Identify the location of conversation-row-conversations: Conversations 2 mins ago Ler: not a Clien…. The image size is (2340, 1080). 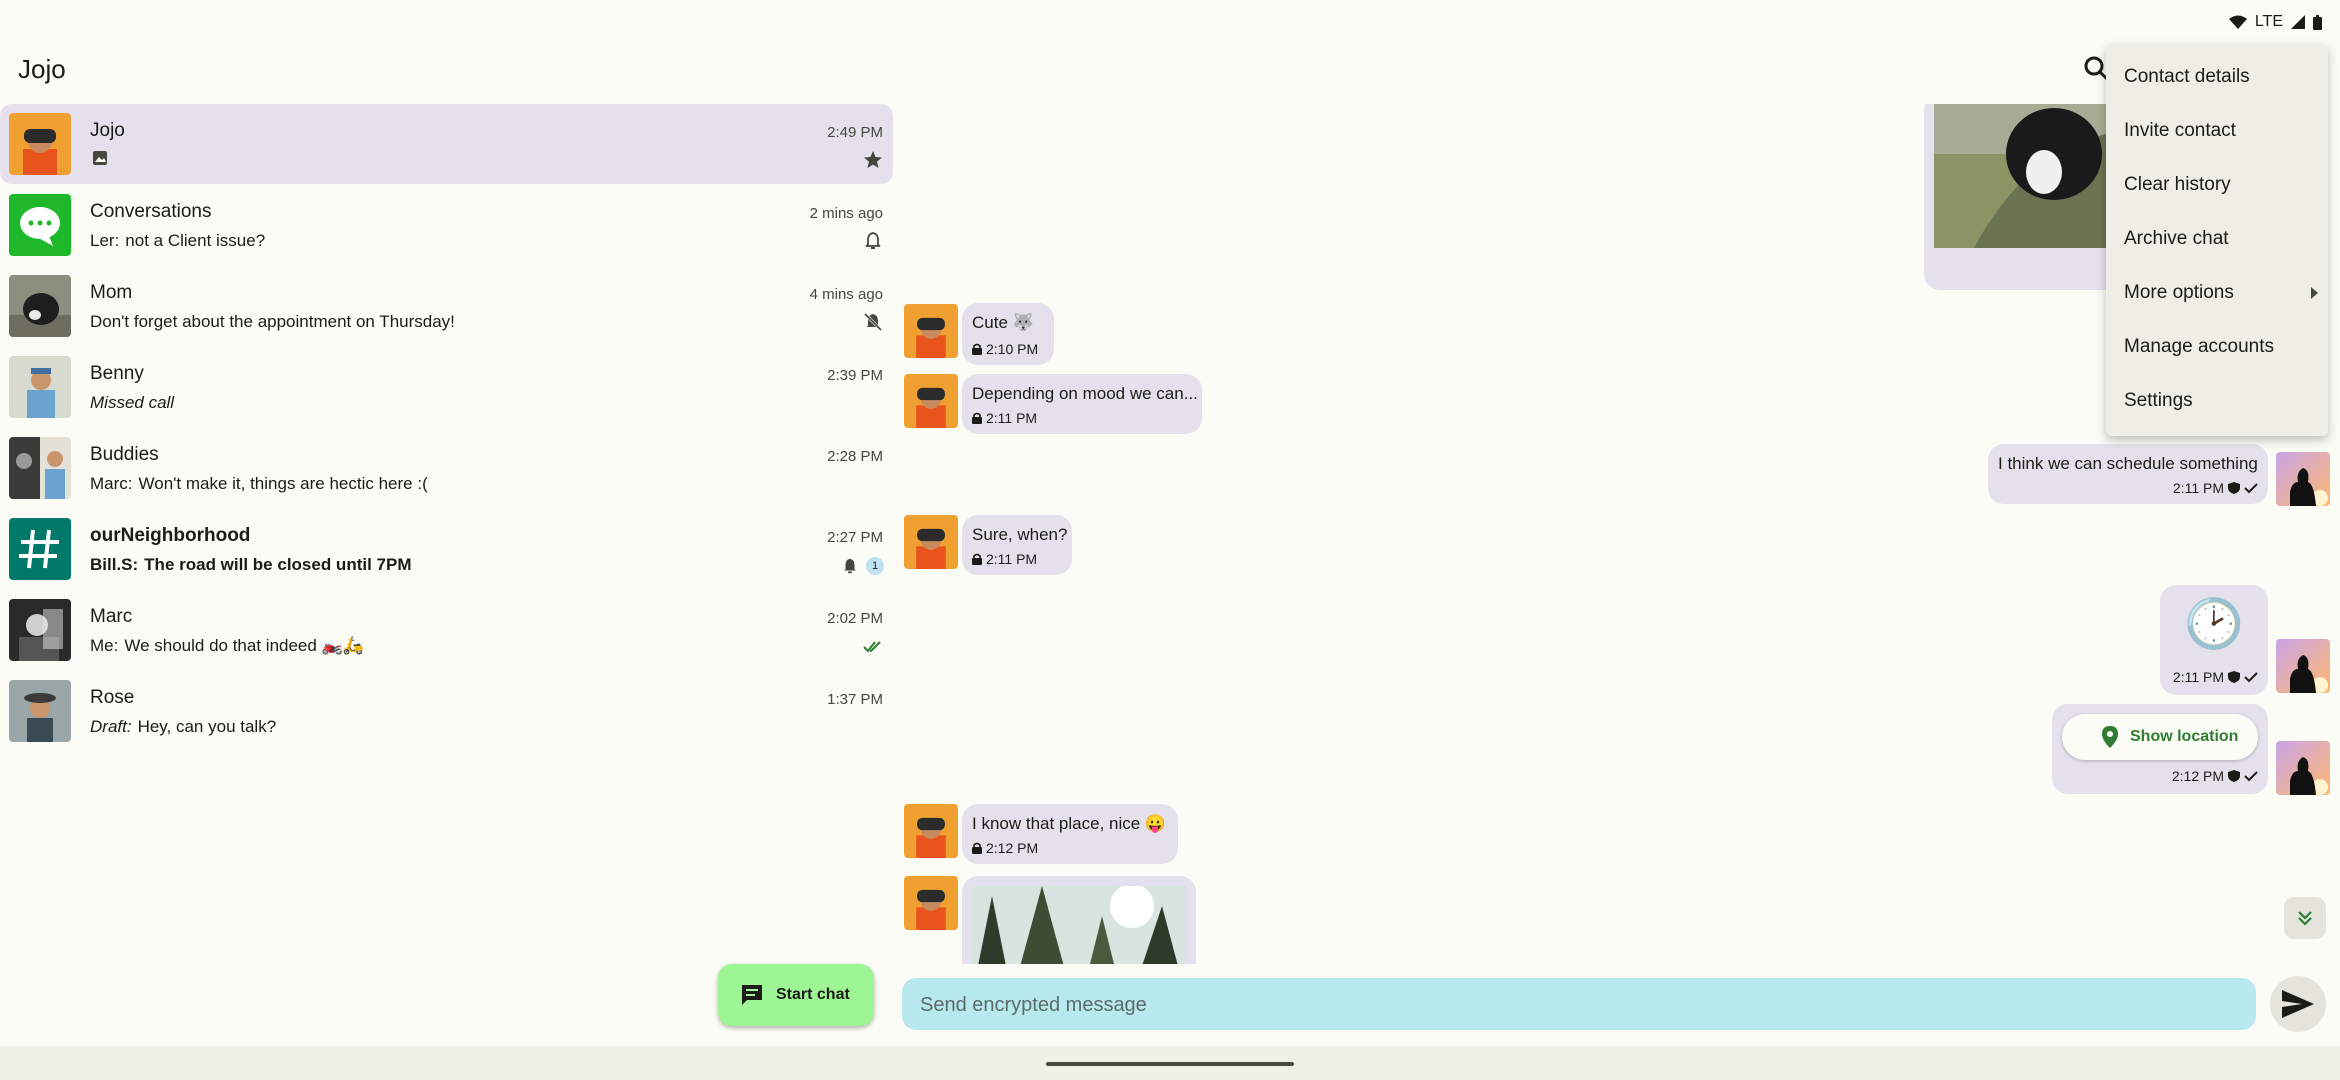
(446, 225).